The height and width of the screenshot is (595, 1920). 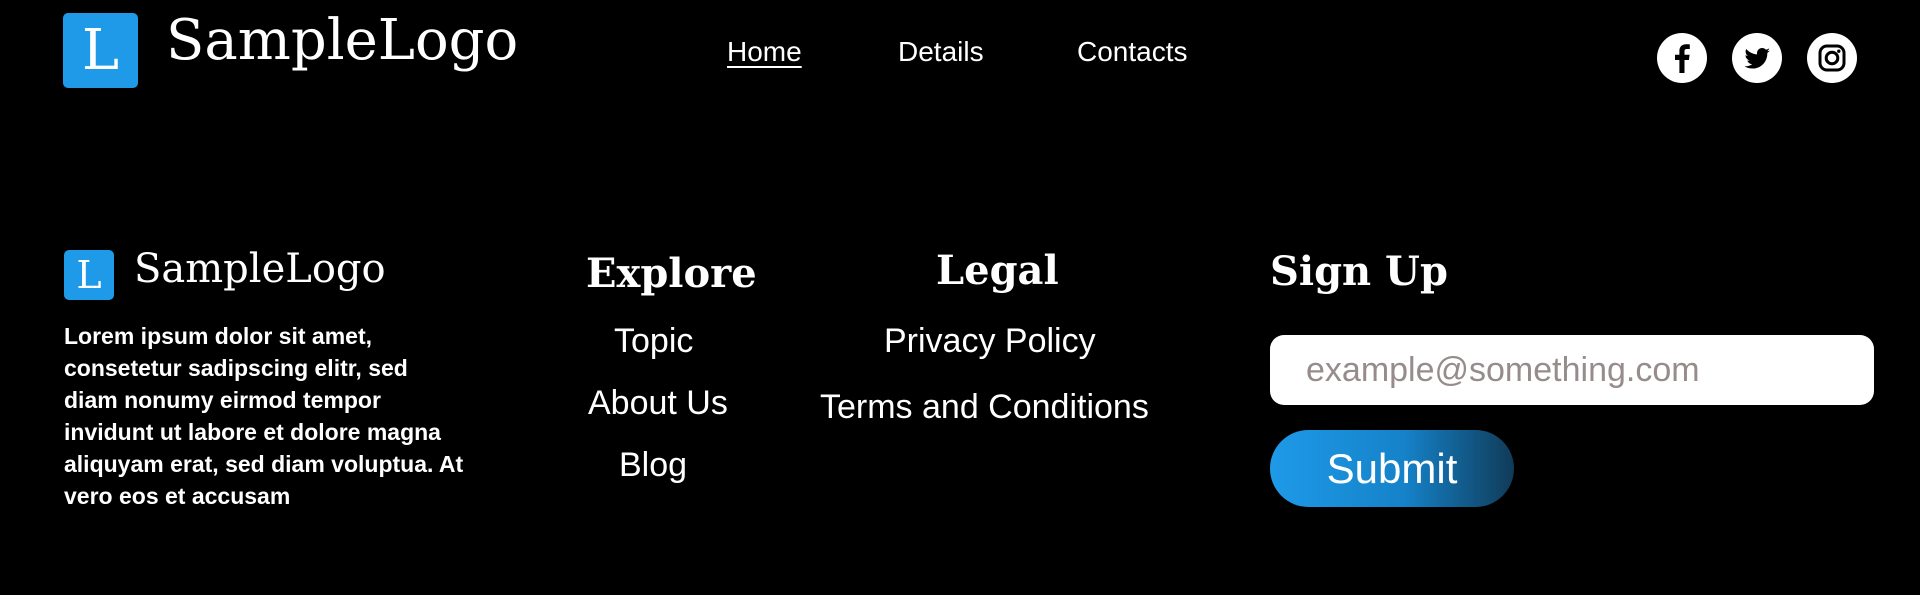 What do you see at coordinates (653, 465) in the screenshot?
I see `explore-link-blog: Blog` at bounding box center [653, 465].